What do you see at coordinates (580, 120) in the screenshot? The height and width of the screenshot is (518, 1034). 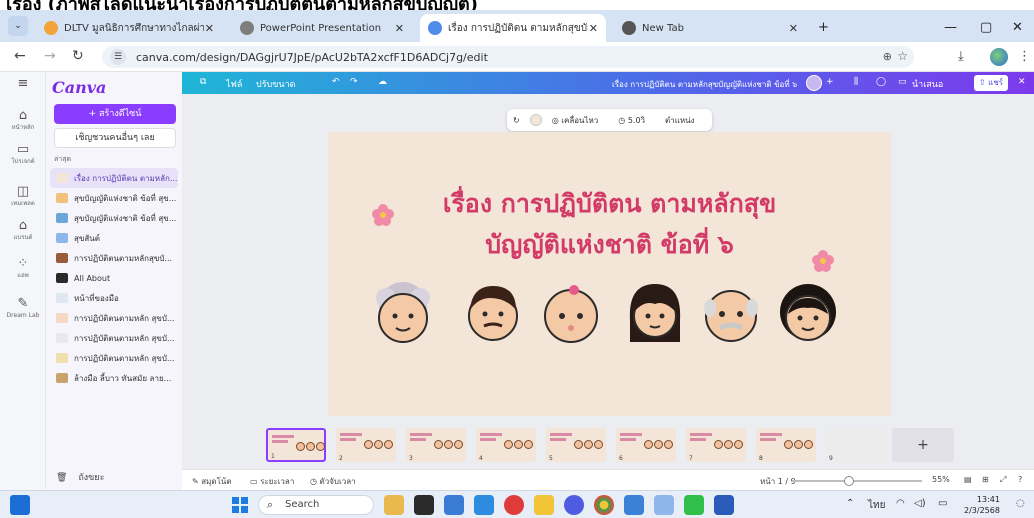 I see `animate-button: ◎ เคลื่อนไหว` at bounding box center [580, 120].